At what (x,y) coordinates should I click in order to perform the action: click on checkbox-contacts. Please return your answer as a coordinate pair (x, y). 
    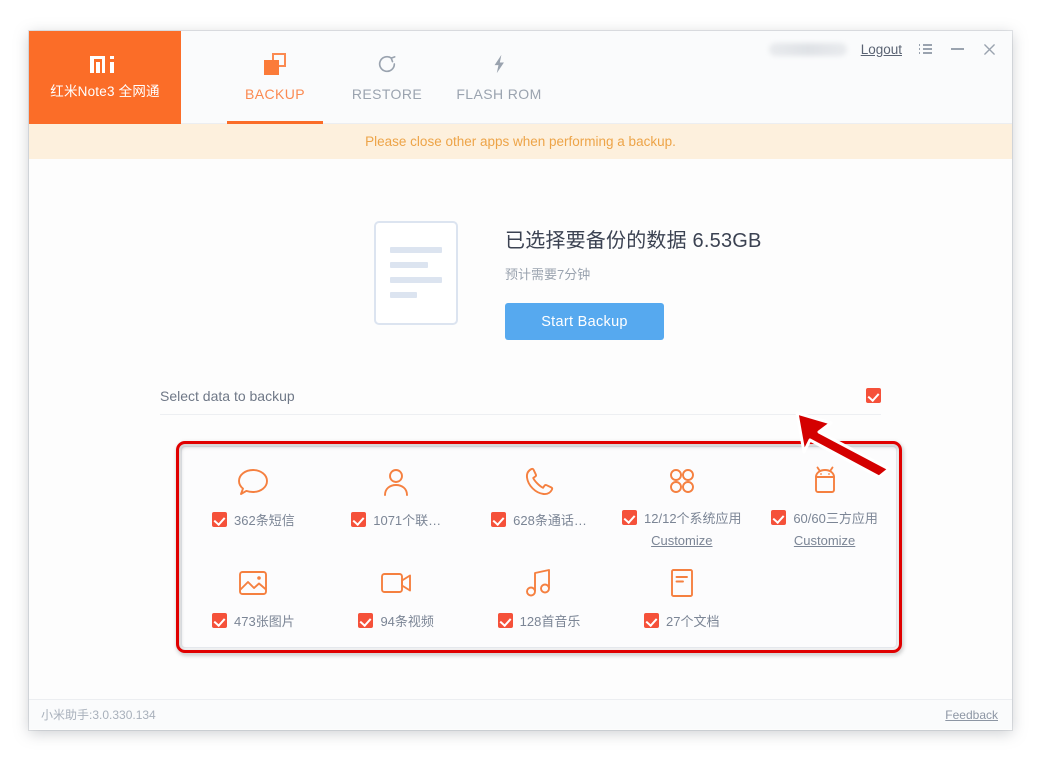
    Looking at the image, I should click on (359, 519).